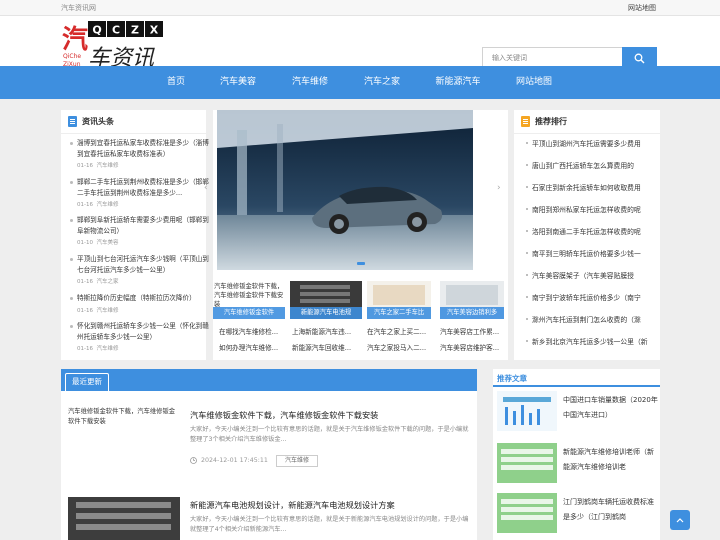 This screenshot has width=720, height=540. Describe the element at coordinates (642, 8) in the screenshot. I see `sitemap-link-top: 网站地图` at that location.